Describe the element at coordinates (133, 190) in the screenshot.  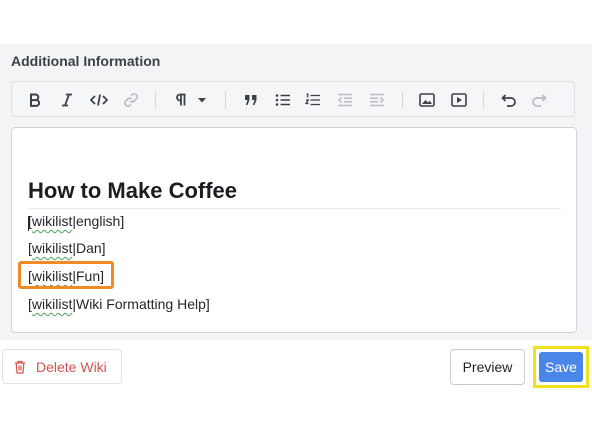
I see `document-heading: How to Make Coffee` at that location.